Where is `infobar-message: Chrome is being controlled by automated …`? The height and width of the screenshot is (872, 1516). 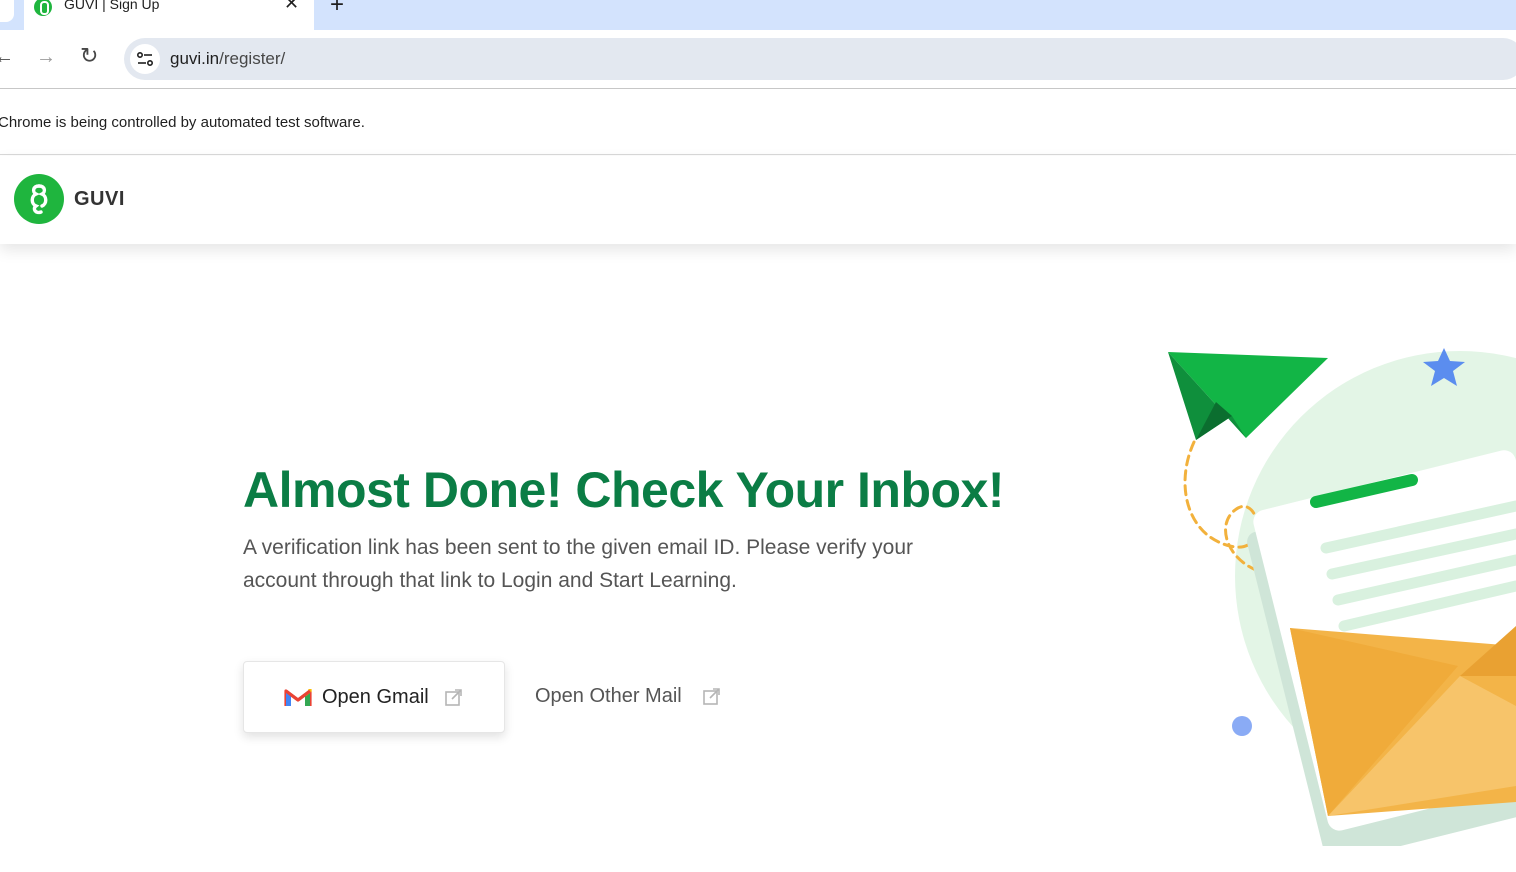
infobar-message: Chrome is being controlled by automated … is located at coordinates (182, 122).